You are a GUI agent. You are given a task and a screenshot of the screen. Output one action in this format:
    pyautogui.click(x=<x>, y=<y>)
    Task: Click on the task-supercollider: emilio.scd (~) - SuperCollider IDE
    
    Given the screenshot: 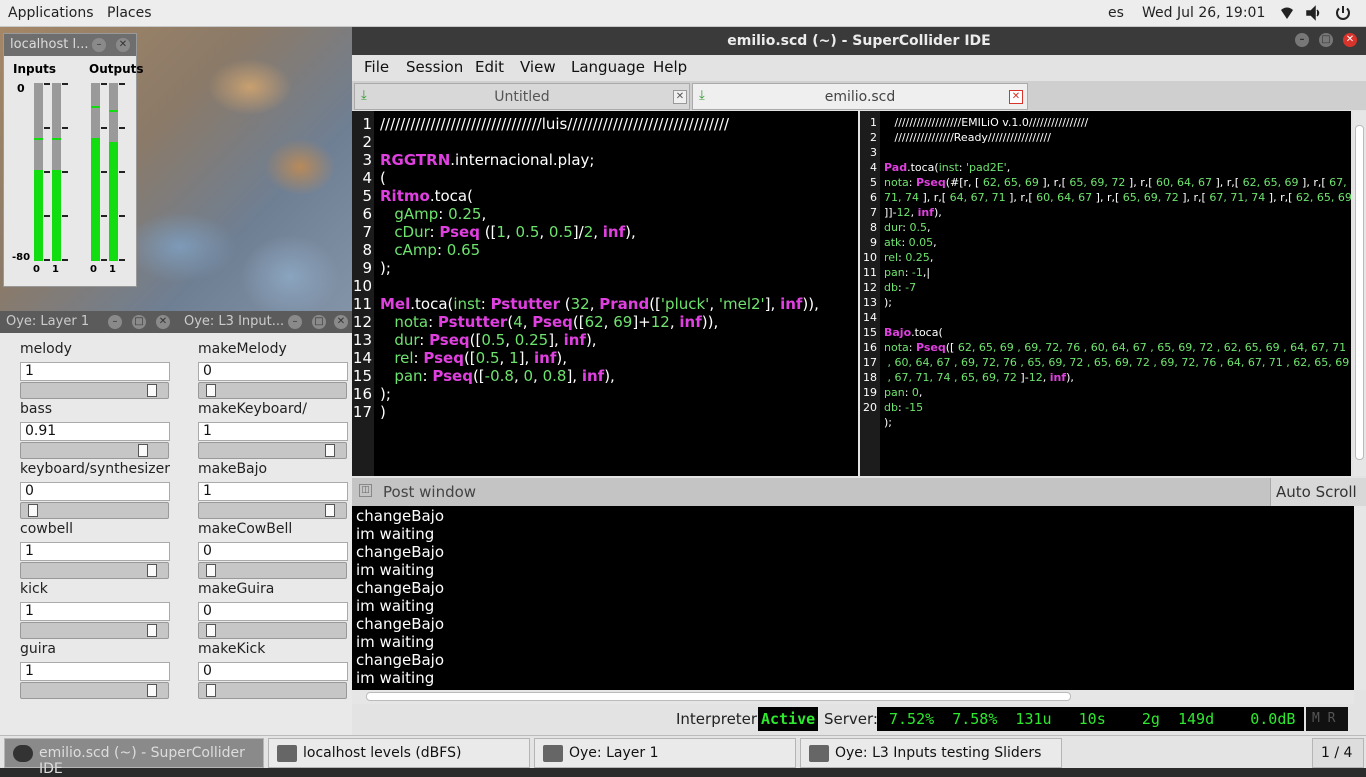 What is the action you would take?
    pyautogui.click(x=134, y=757)
    